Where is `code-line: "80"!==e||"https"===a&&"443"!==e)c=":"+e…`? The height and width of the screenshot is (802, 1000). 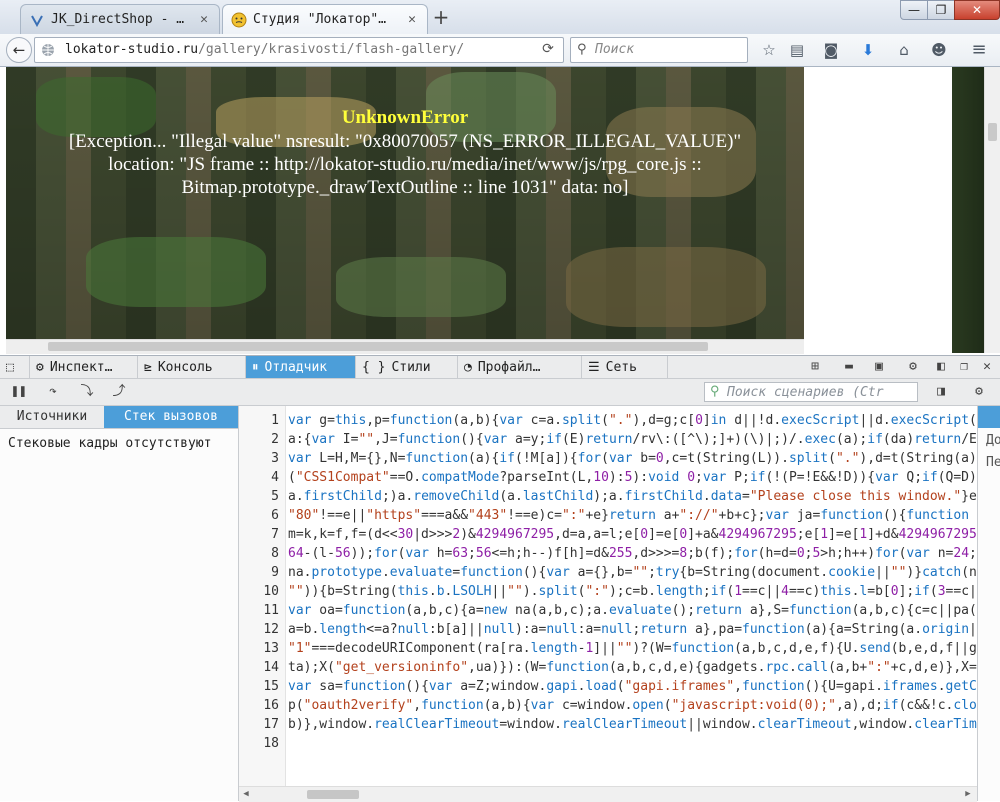
code-line: "80"!==e||"https"===a&&"443"!==e)c=":"+e… is located at coordinates (628, 515).